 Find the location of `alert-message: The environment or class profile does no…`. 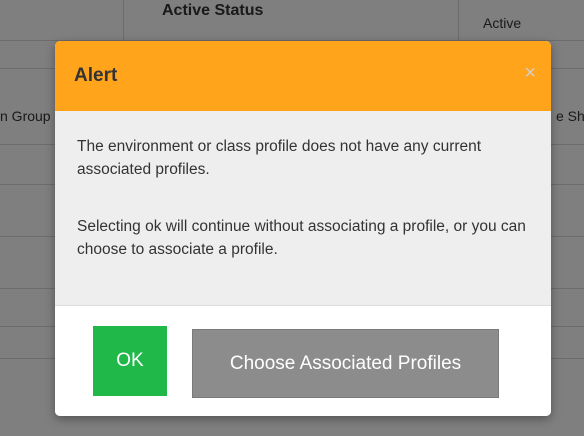

alert-message: The environment or class profile does no… is located at coordinates (279, 158).